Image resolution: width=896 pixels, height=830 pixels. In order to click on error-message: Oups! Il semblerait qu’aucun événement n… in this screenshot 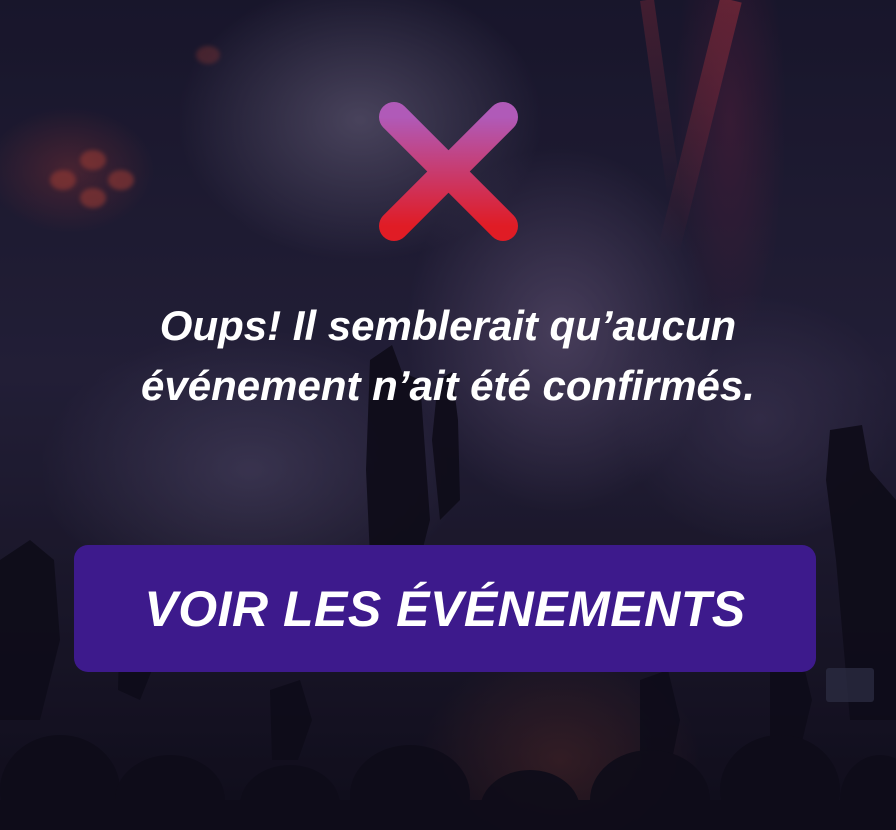, I will do `click(448, 355)`.